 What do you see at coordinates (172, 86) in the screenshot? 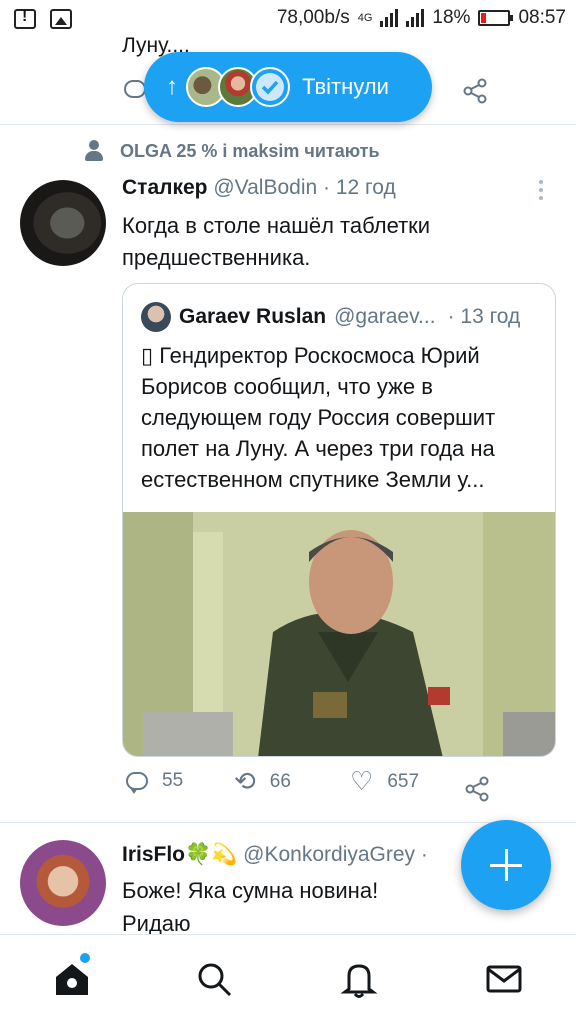
I see `arrow-up-icon: ↑` at bounding box center [172, 86].